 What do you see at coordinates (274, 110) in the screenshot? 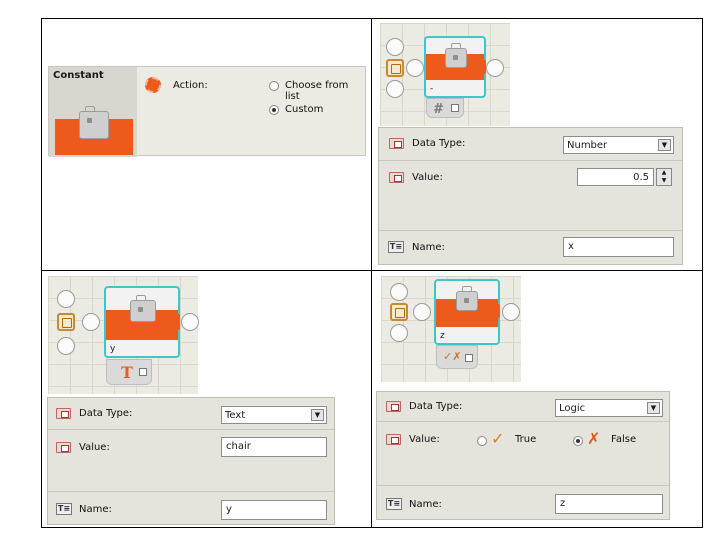
I see `radio-custom` at bounding box center [274, 110].